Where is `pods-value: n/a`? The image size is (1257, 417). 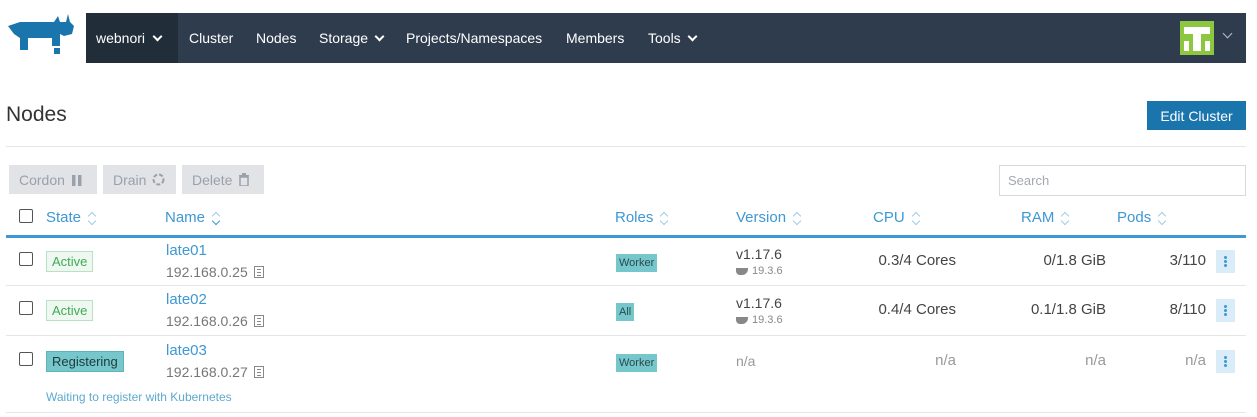
pods-value: n/a is located at coordinates (1195, 360).